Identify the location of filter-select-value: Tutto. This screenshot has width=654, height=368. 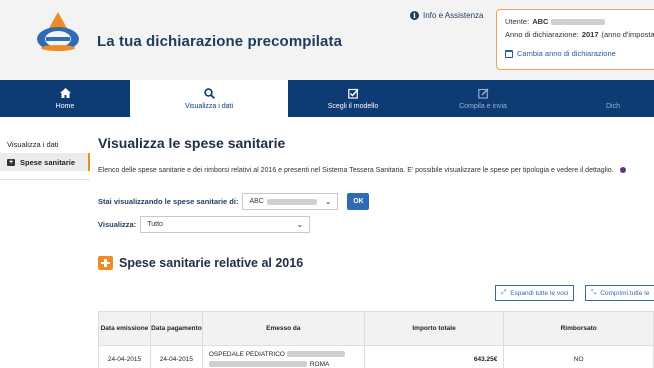
(155, 224).